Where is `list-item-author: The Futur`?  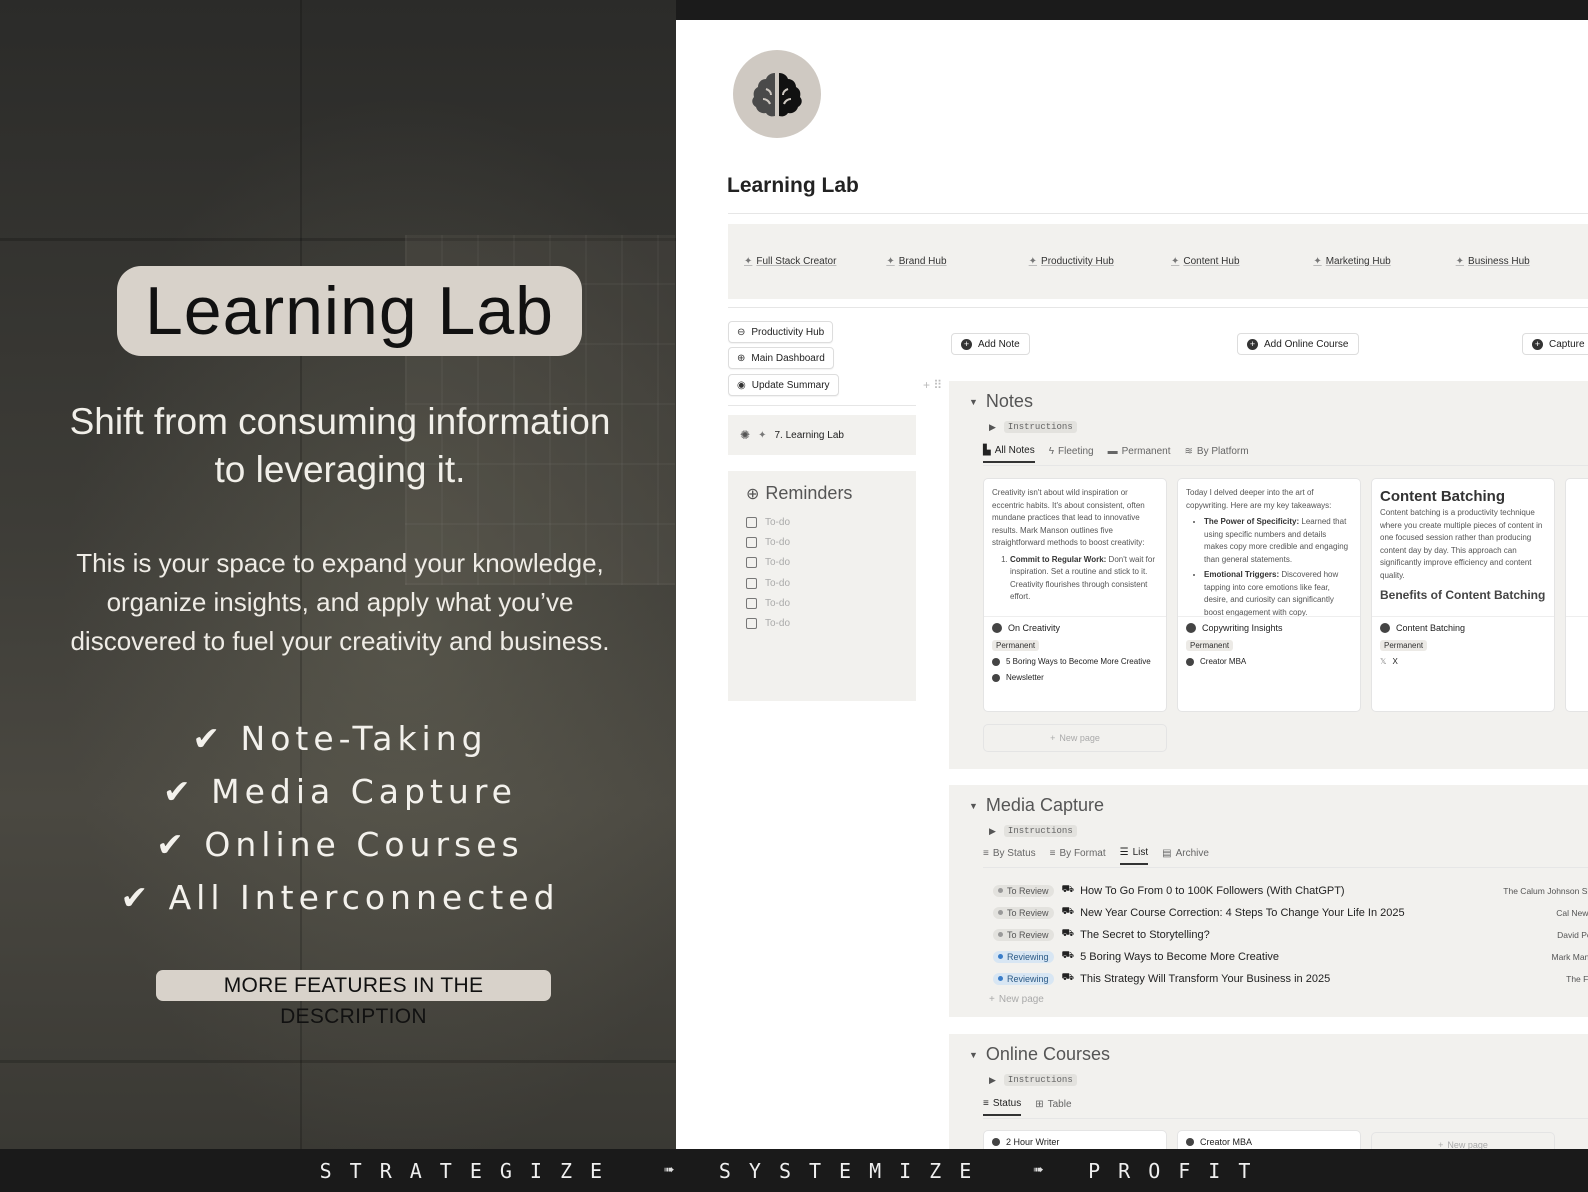
list-item-author: The Futur is located at coordinates (1577, 978).